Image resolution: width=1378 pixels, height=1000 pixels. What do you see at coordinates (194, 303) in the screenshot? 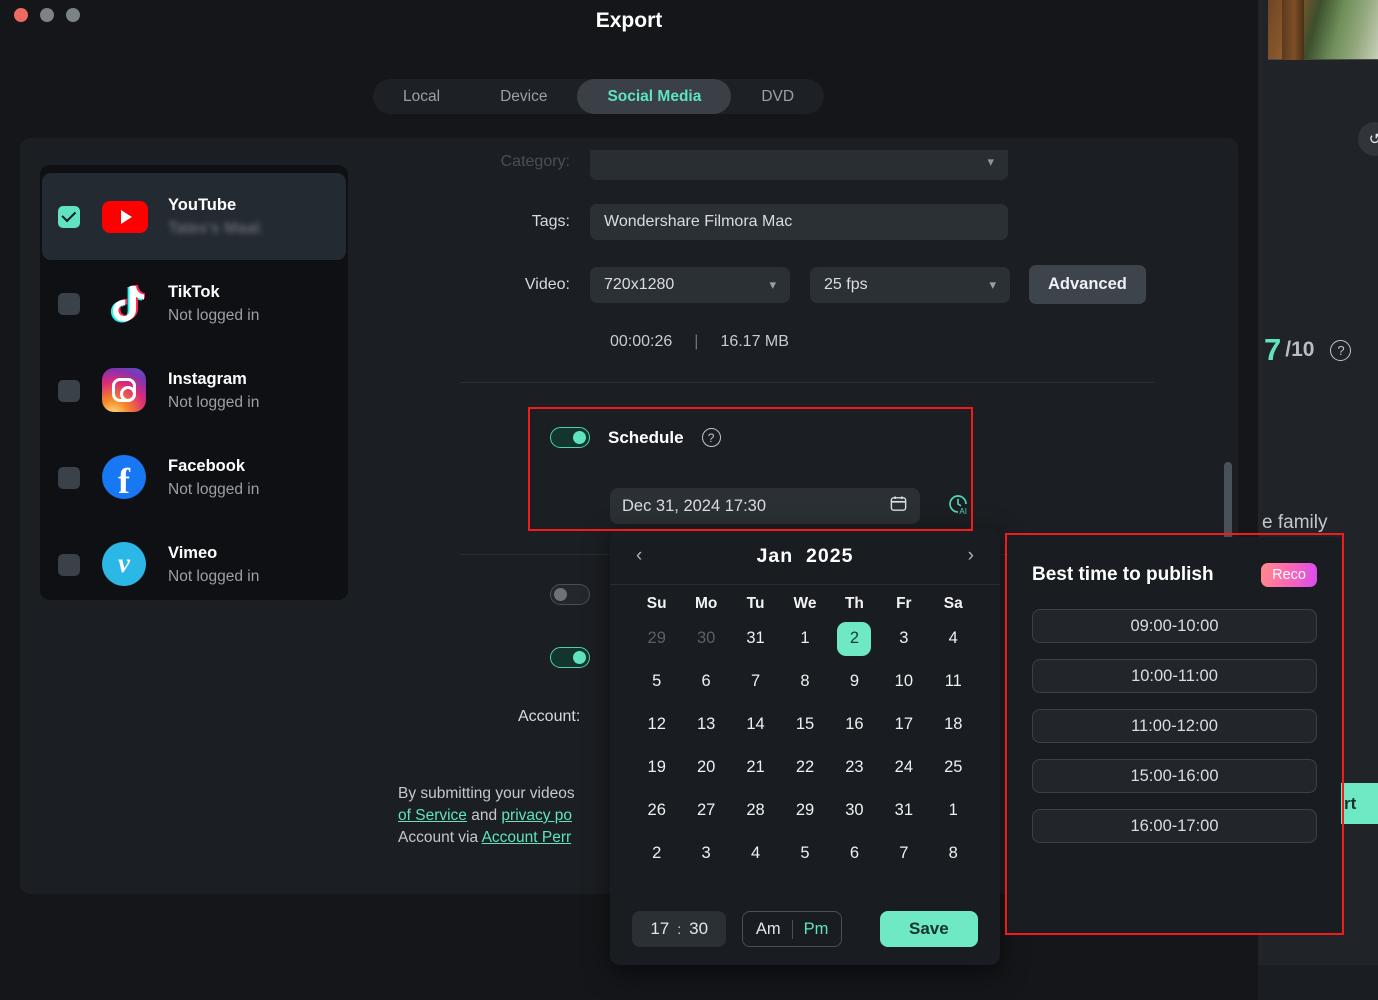
I see `account-row-tiktok: TikTok Not logged in` at bounding box center [194, 303].